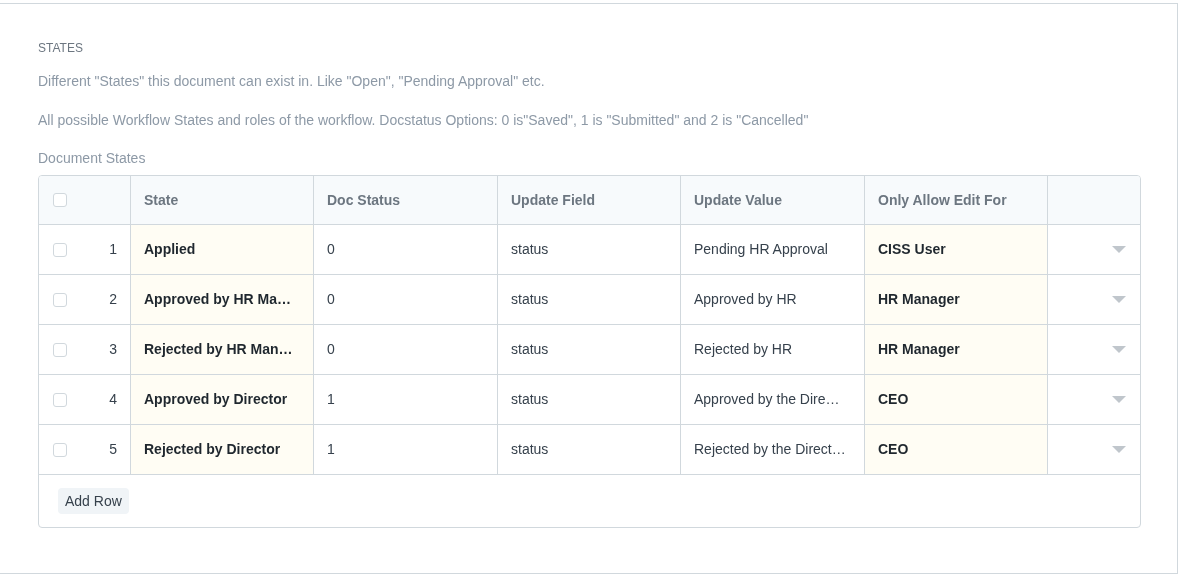 The image size is (1180, 576). Describe the element at coordinates (113, 349) in the screenshot. I see `row-number: 3` at that location.